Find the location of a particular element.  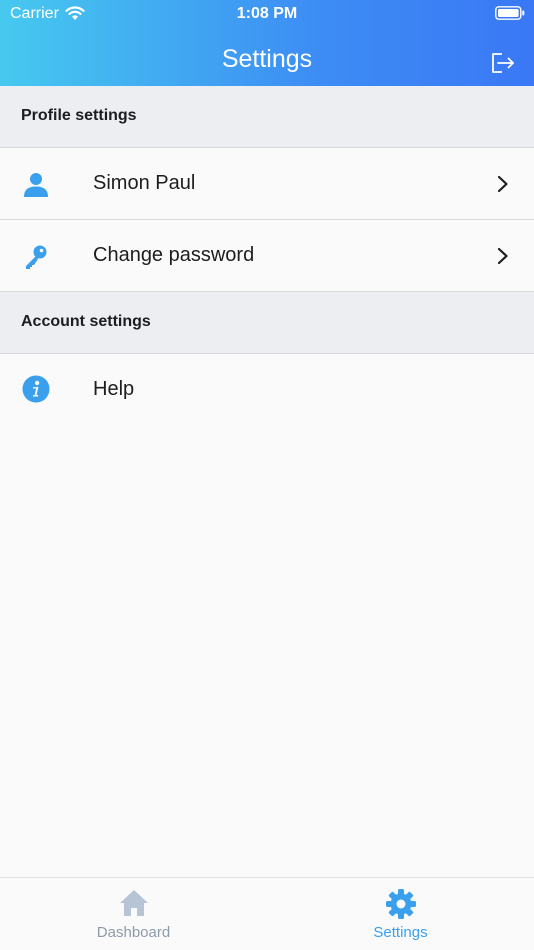

profile-name-label: Simon Paul is located at coordinates (144, 183).